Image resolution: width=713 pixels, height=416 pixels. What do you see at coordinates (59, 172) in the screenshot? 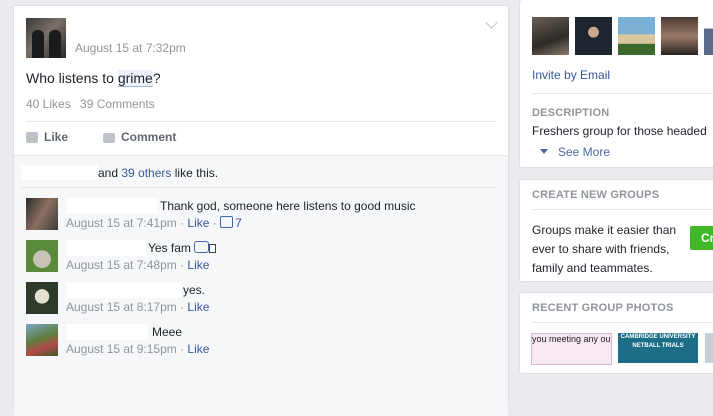
I see `liker-name` at bounding box center [59, 172].